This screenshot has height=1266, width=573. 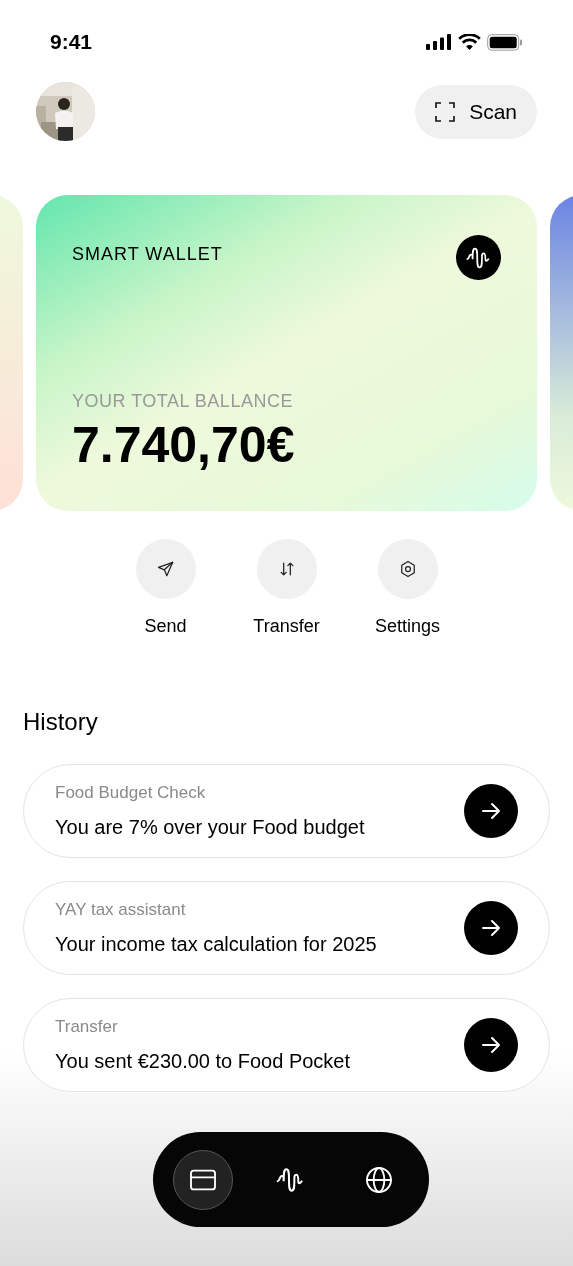 What do you see at coordinates (286, 811) in the screenshot?
I see `history-item: Food Budget Check You are 7% over your Food budget` at bounding box center [286, 811].